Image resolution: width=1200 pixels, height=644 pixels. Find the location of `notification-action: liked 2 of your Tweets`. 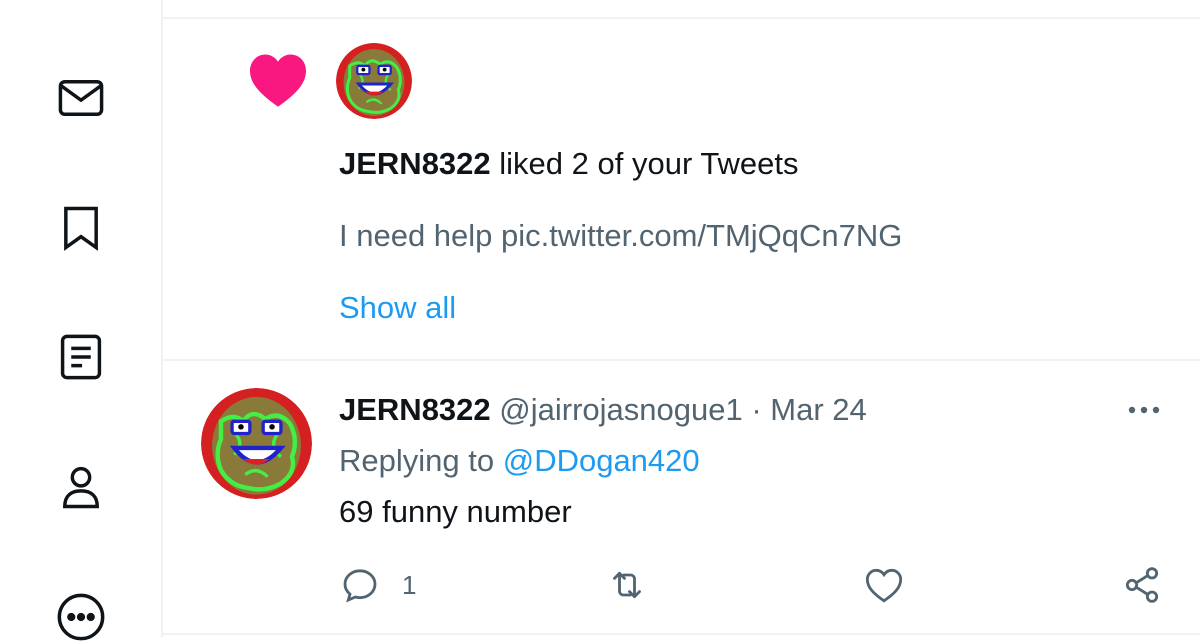

notification-action: liked 2 of your Tweets is located at coordinates (644, 163).